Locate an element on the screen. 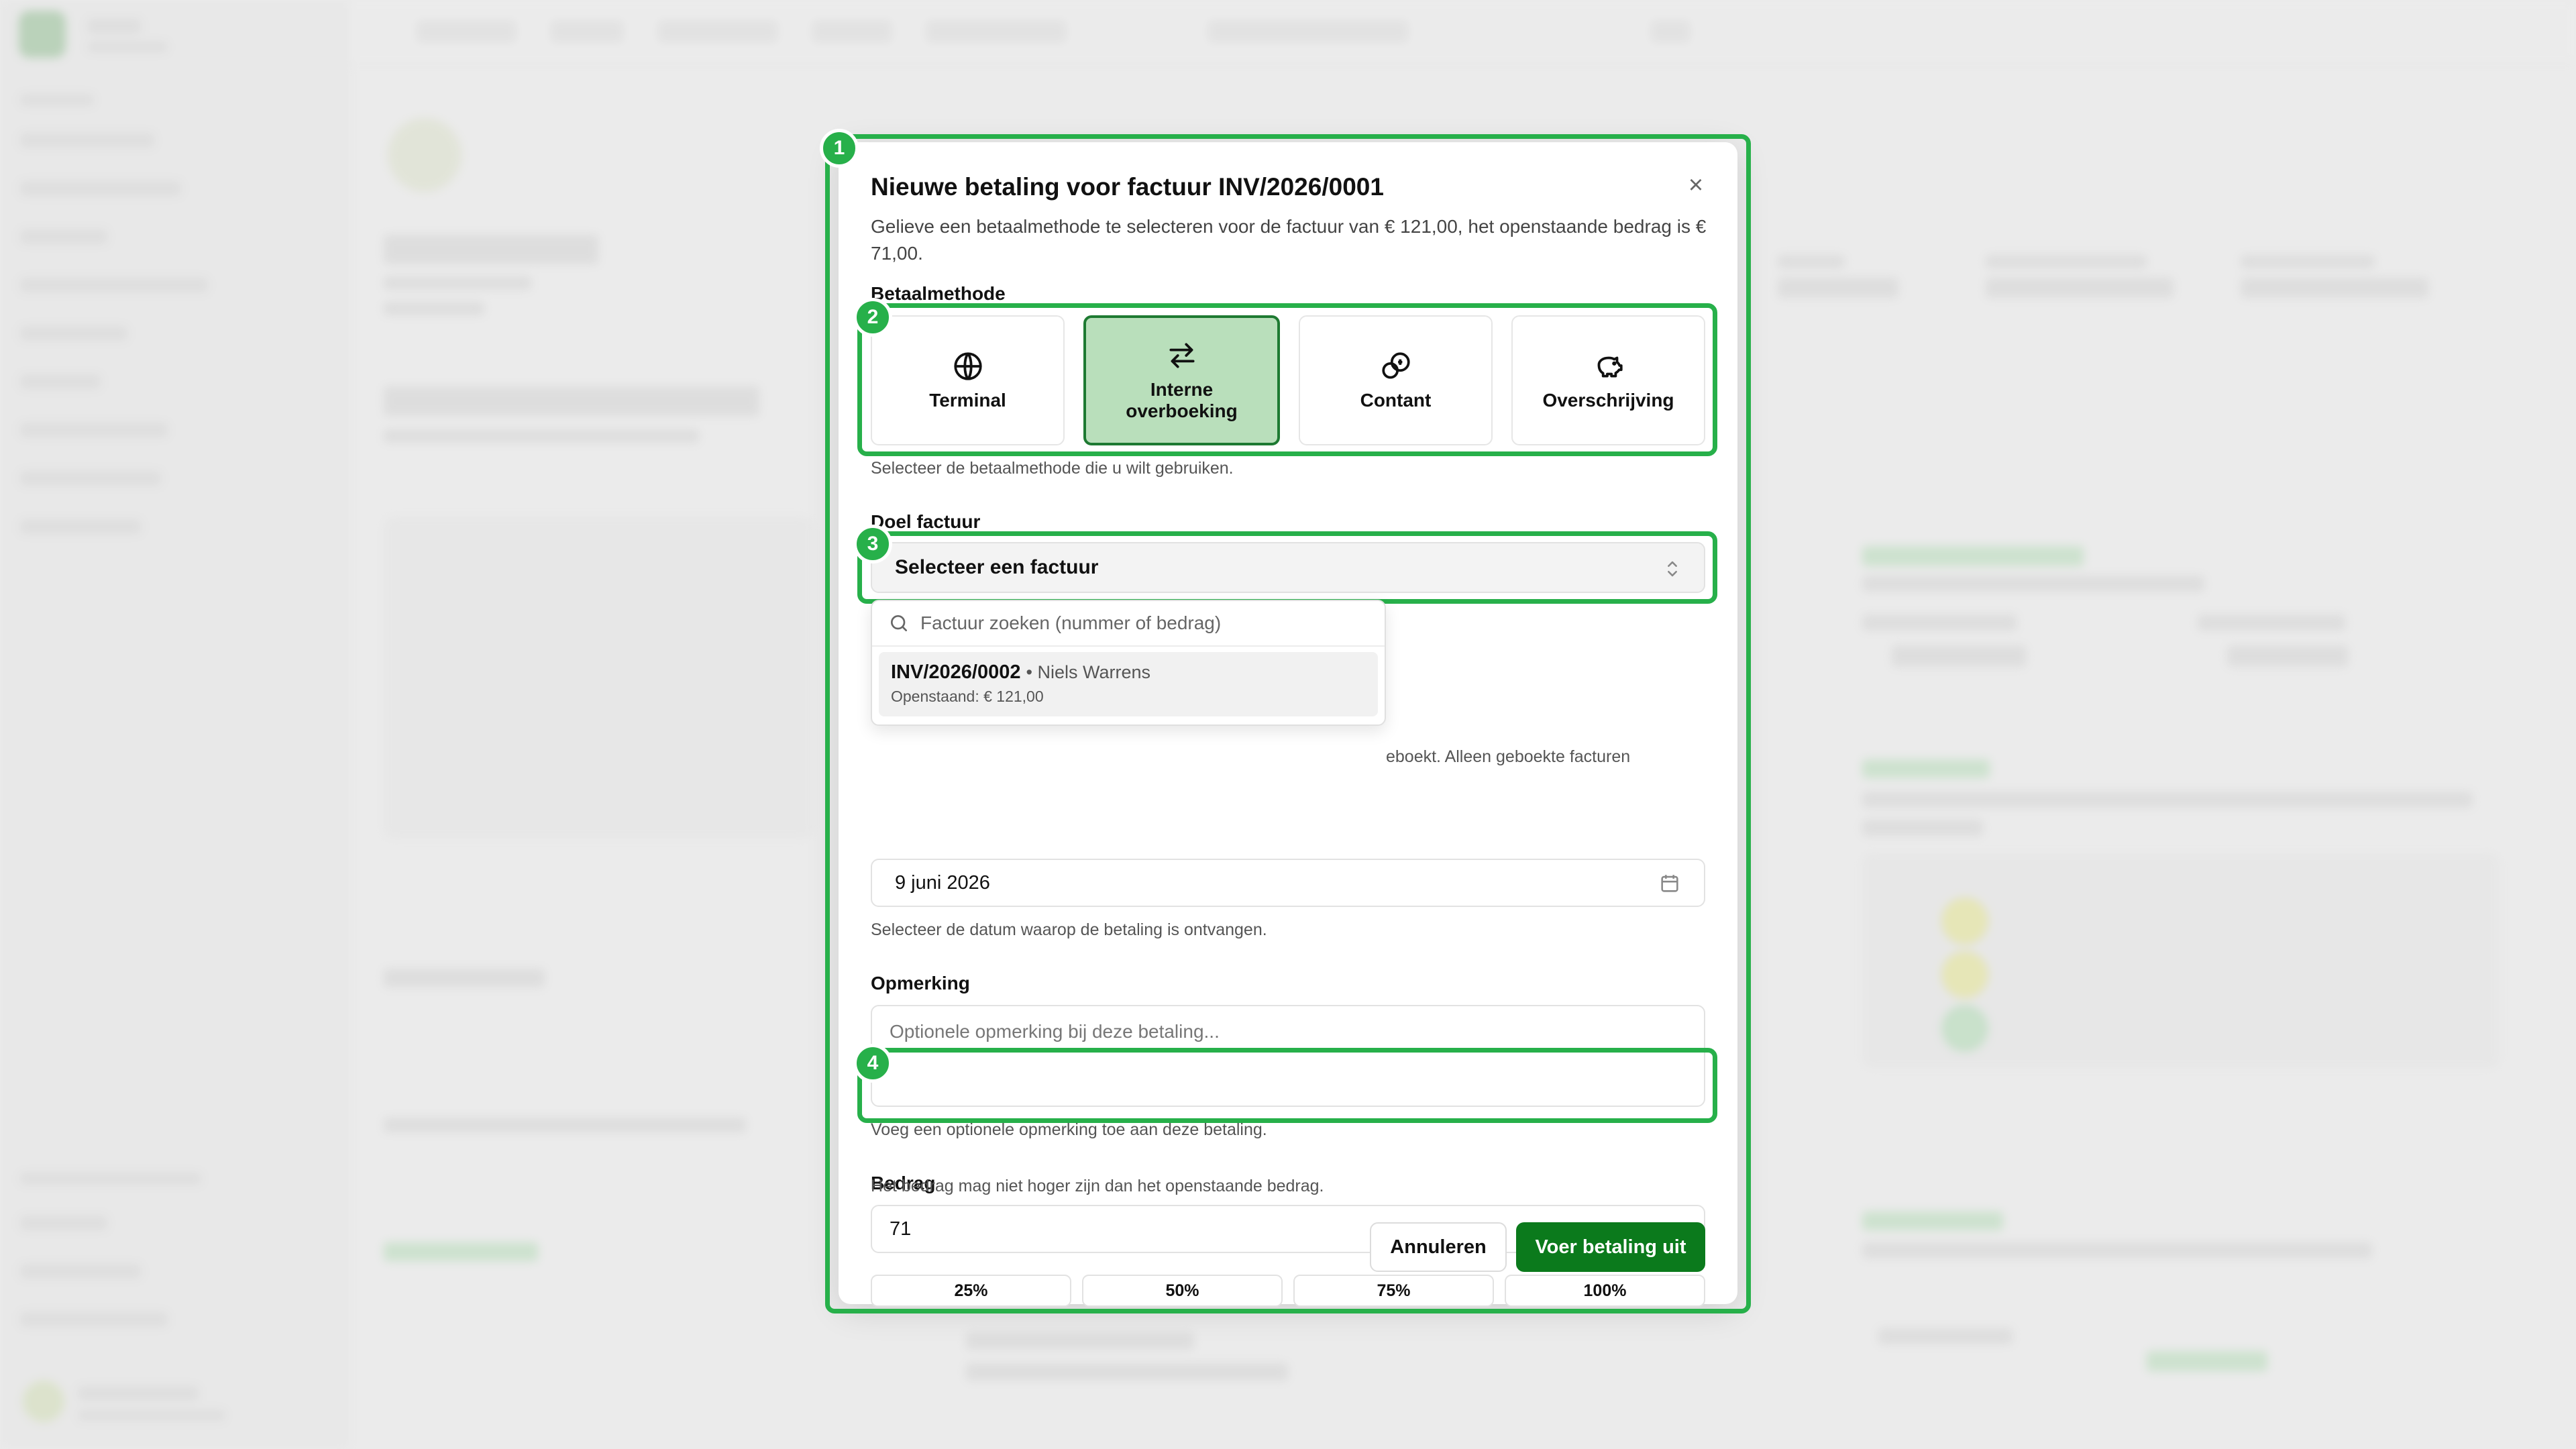  invoice-option-number: INV/2026/0002 is located at coordinates (956, 672).